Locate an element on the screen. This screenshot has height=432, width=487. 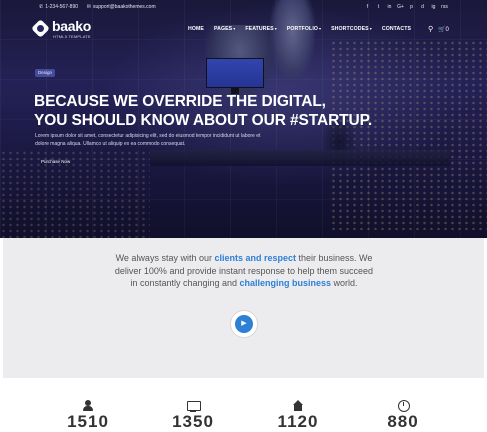
contact-email: support@baakothemes.com is located at coordinates (124, 7).